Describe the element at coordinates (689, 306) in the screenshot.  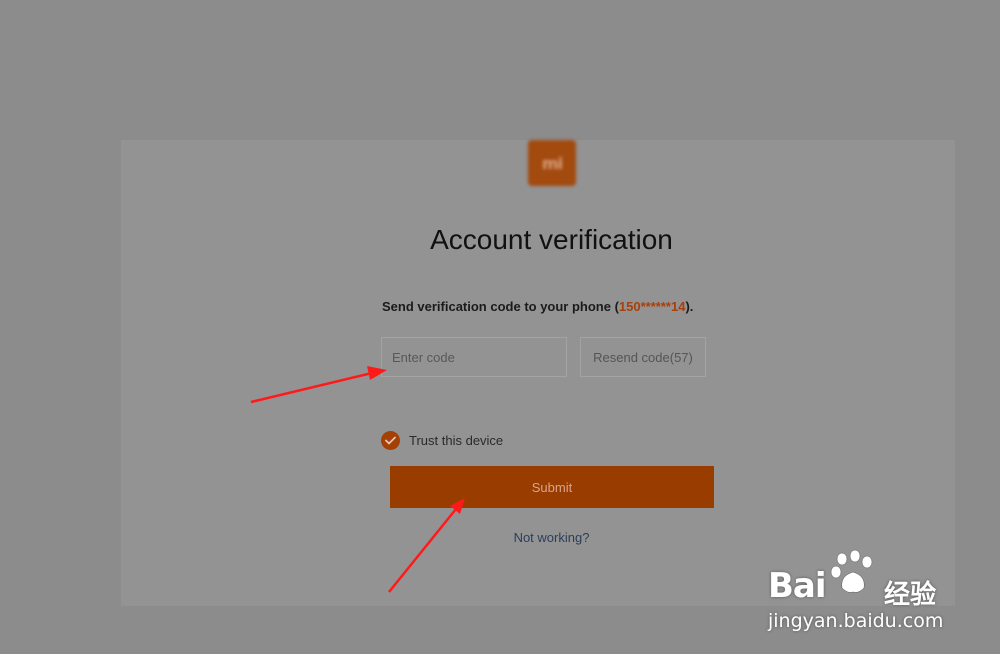
I see `description-suffix: ).` at that location.